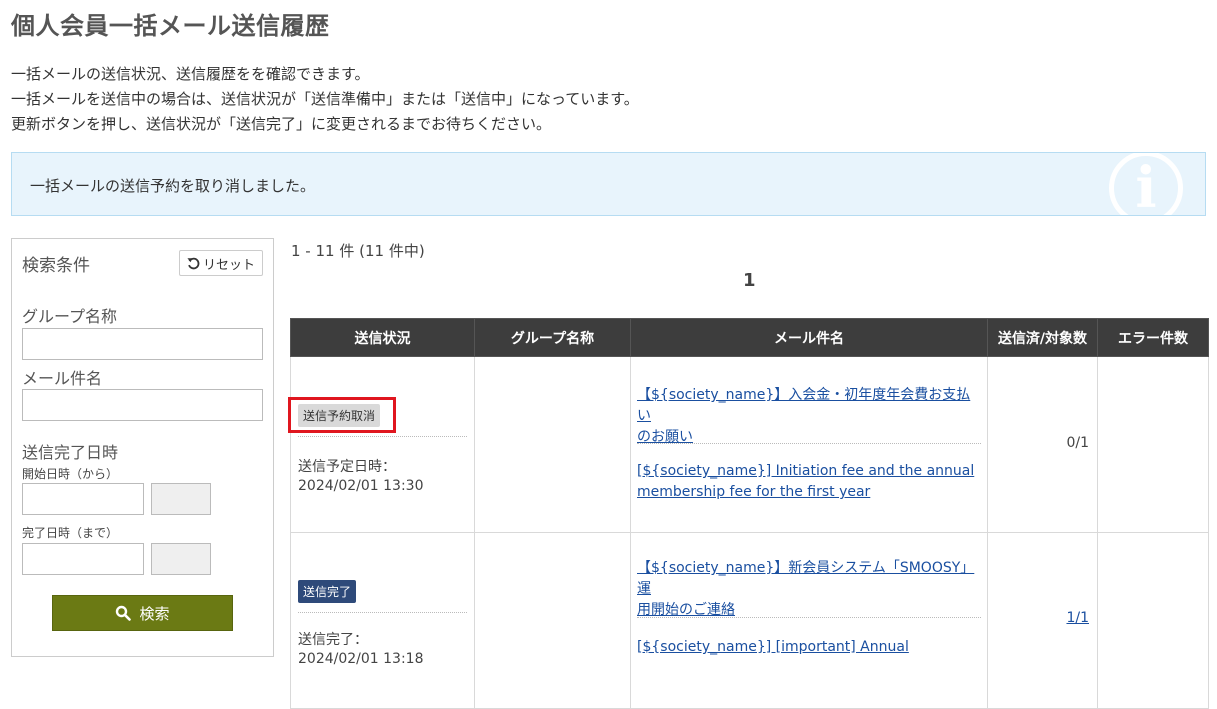 This screenshot has height=709, width=1217. What do you see at coordinates (749, 280) in the screenshot?
I see `pagination-page-1: 1` at bounding box center [749, 280].